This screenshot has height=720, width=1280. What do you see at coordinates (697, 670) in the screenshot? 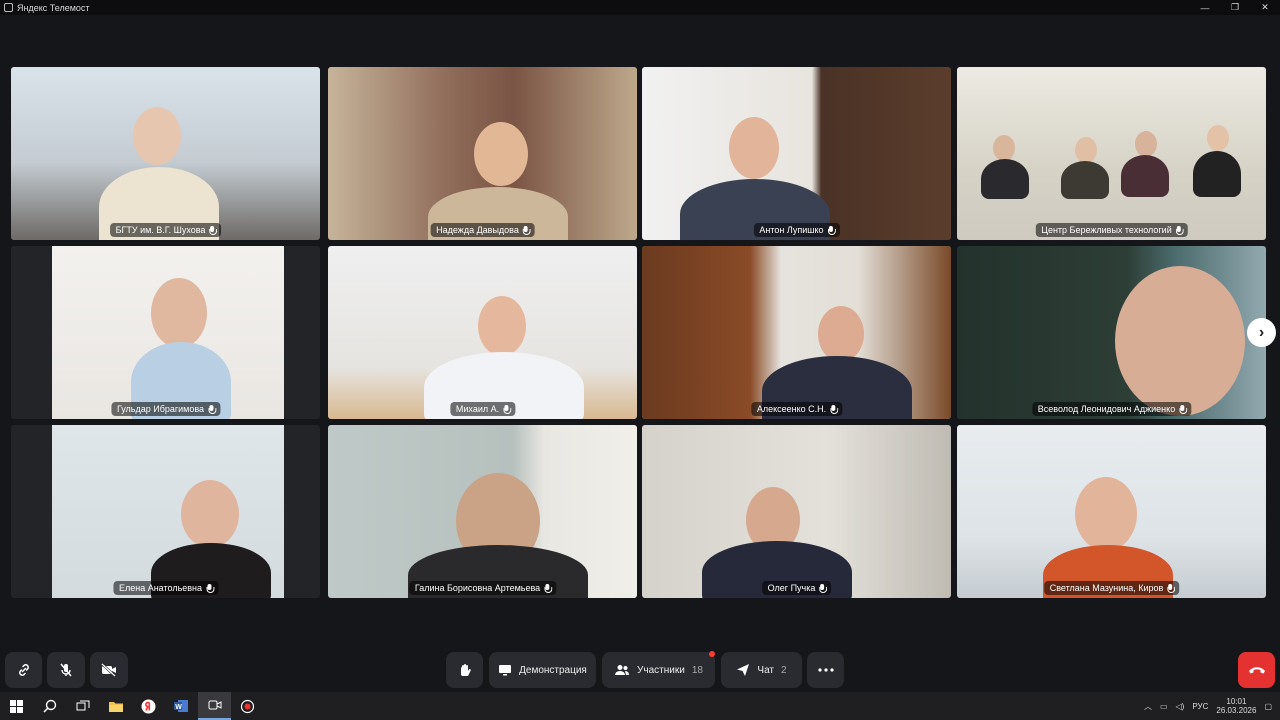
I see `participants-count: 18` at bounding box center [697, 670].